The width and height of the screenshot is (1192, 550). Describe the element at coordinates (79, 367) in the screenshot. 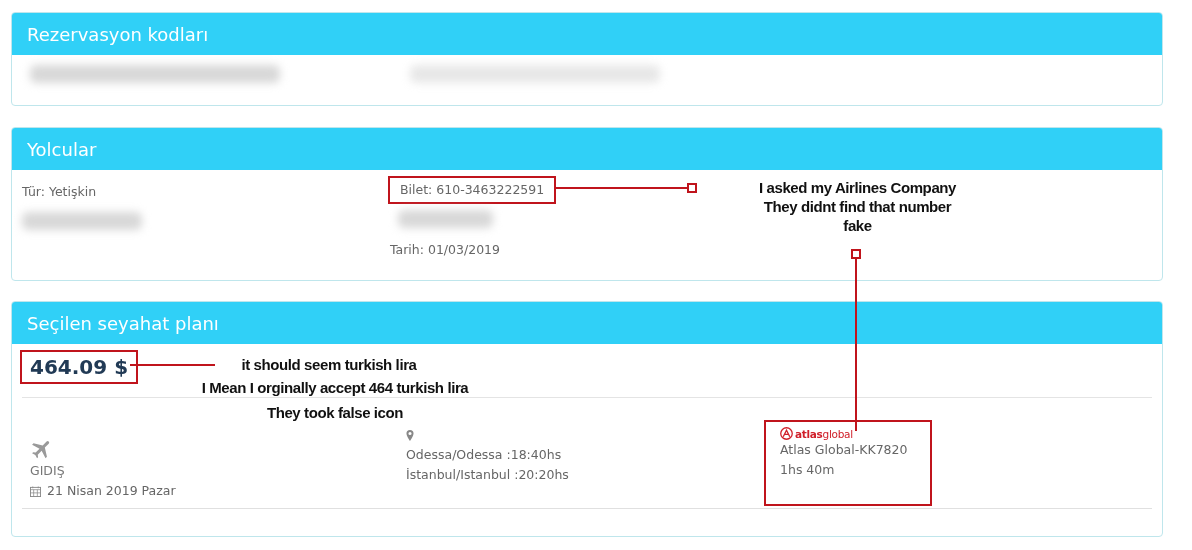

I see `price: 464.09 $` at that location.